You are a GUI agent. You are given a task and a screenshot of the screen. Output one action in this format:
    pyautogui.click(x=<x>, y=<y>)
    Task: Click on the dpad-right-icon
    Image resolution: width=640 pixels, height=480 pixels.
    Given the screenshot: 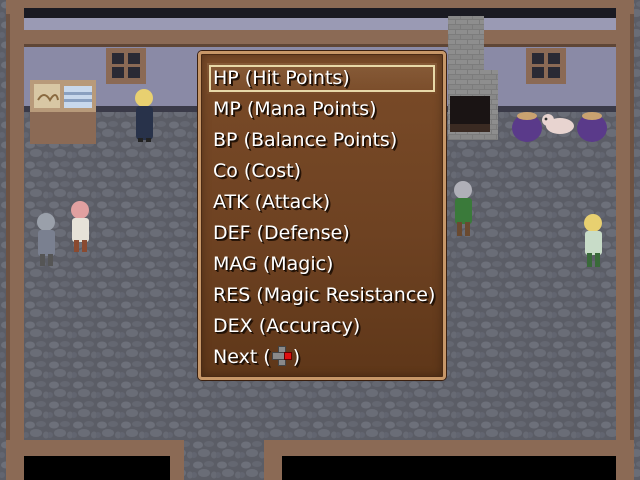 What is the action you would take?
    pyautogui.click(x=281, y=356)
    